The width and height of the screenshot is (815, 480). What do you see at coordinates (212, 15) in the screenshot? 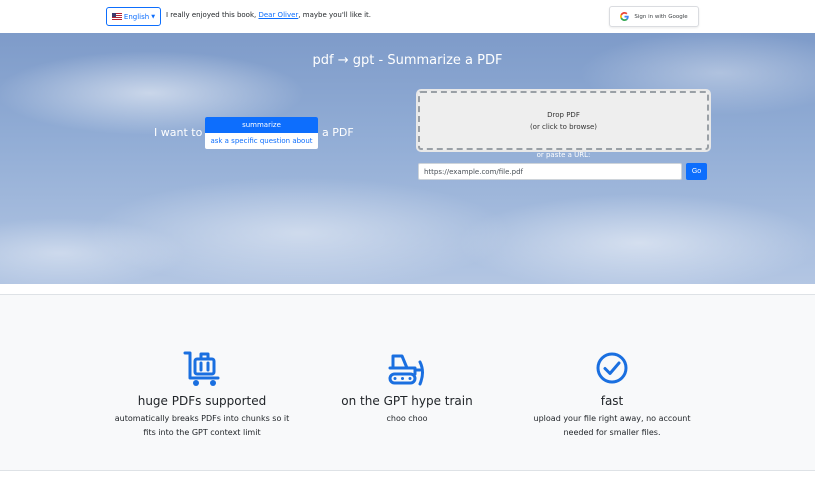
I see `tagline-text-start: I really enjoyed this book,` at bounding box center [212, 15].